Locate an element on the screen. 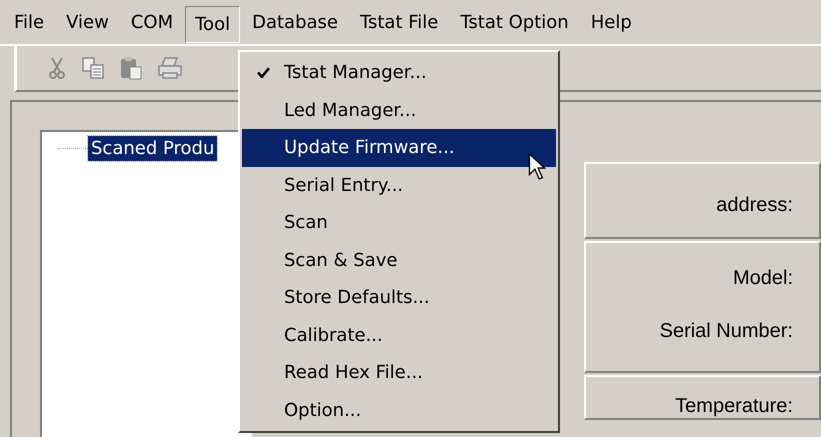 The image size is (821, 437). menu-option: Scan & Save is located at coordinates (399, 260).